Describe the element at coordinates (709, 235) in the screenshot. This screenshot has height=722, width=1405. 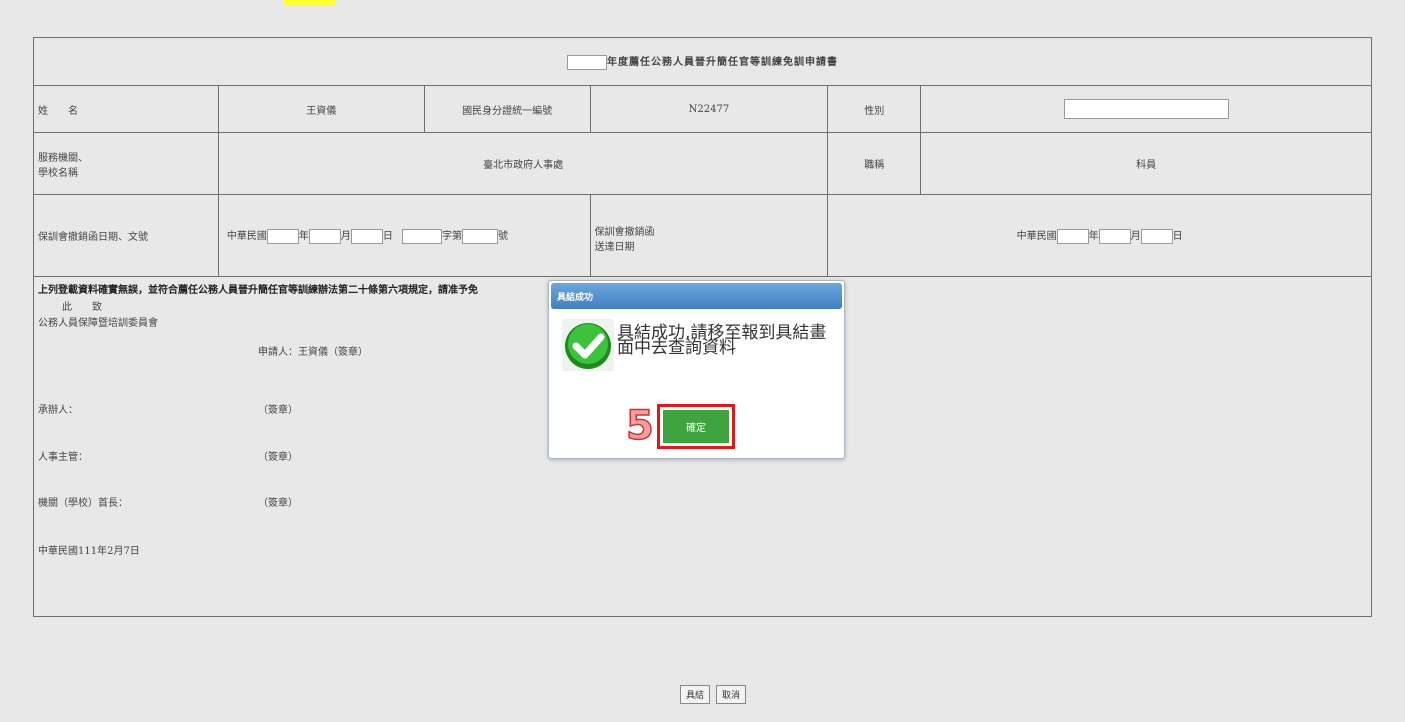
I see `delivery-label: 保訓會撤銷函 送達日期` at that location.